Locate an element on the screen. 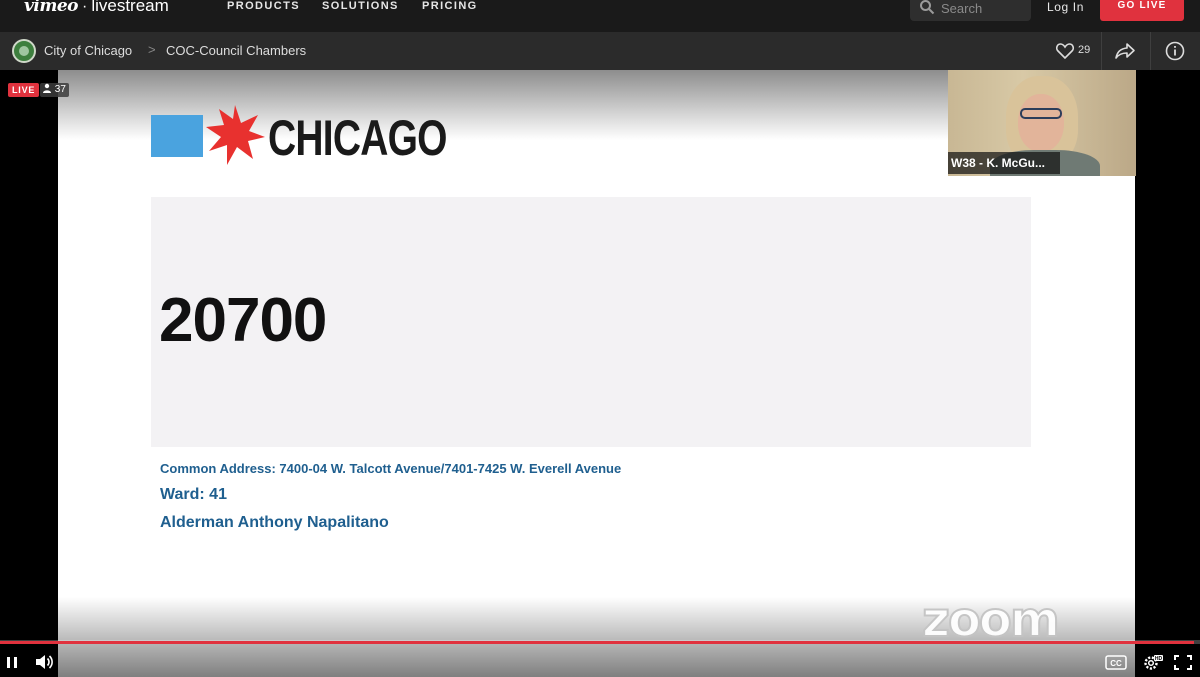  svg-text: CC is located at coordinates (1116, 663).